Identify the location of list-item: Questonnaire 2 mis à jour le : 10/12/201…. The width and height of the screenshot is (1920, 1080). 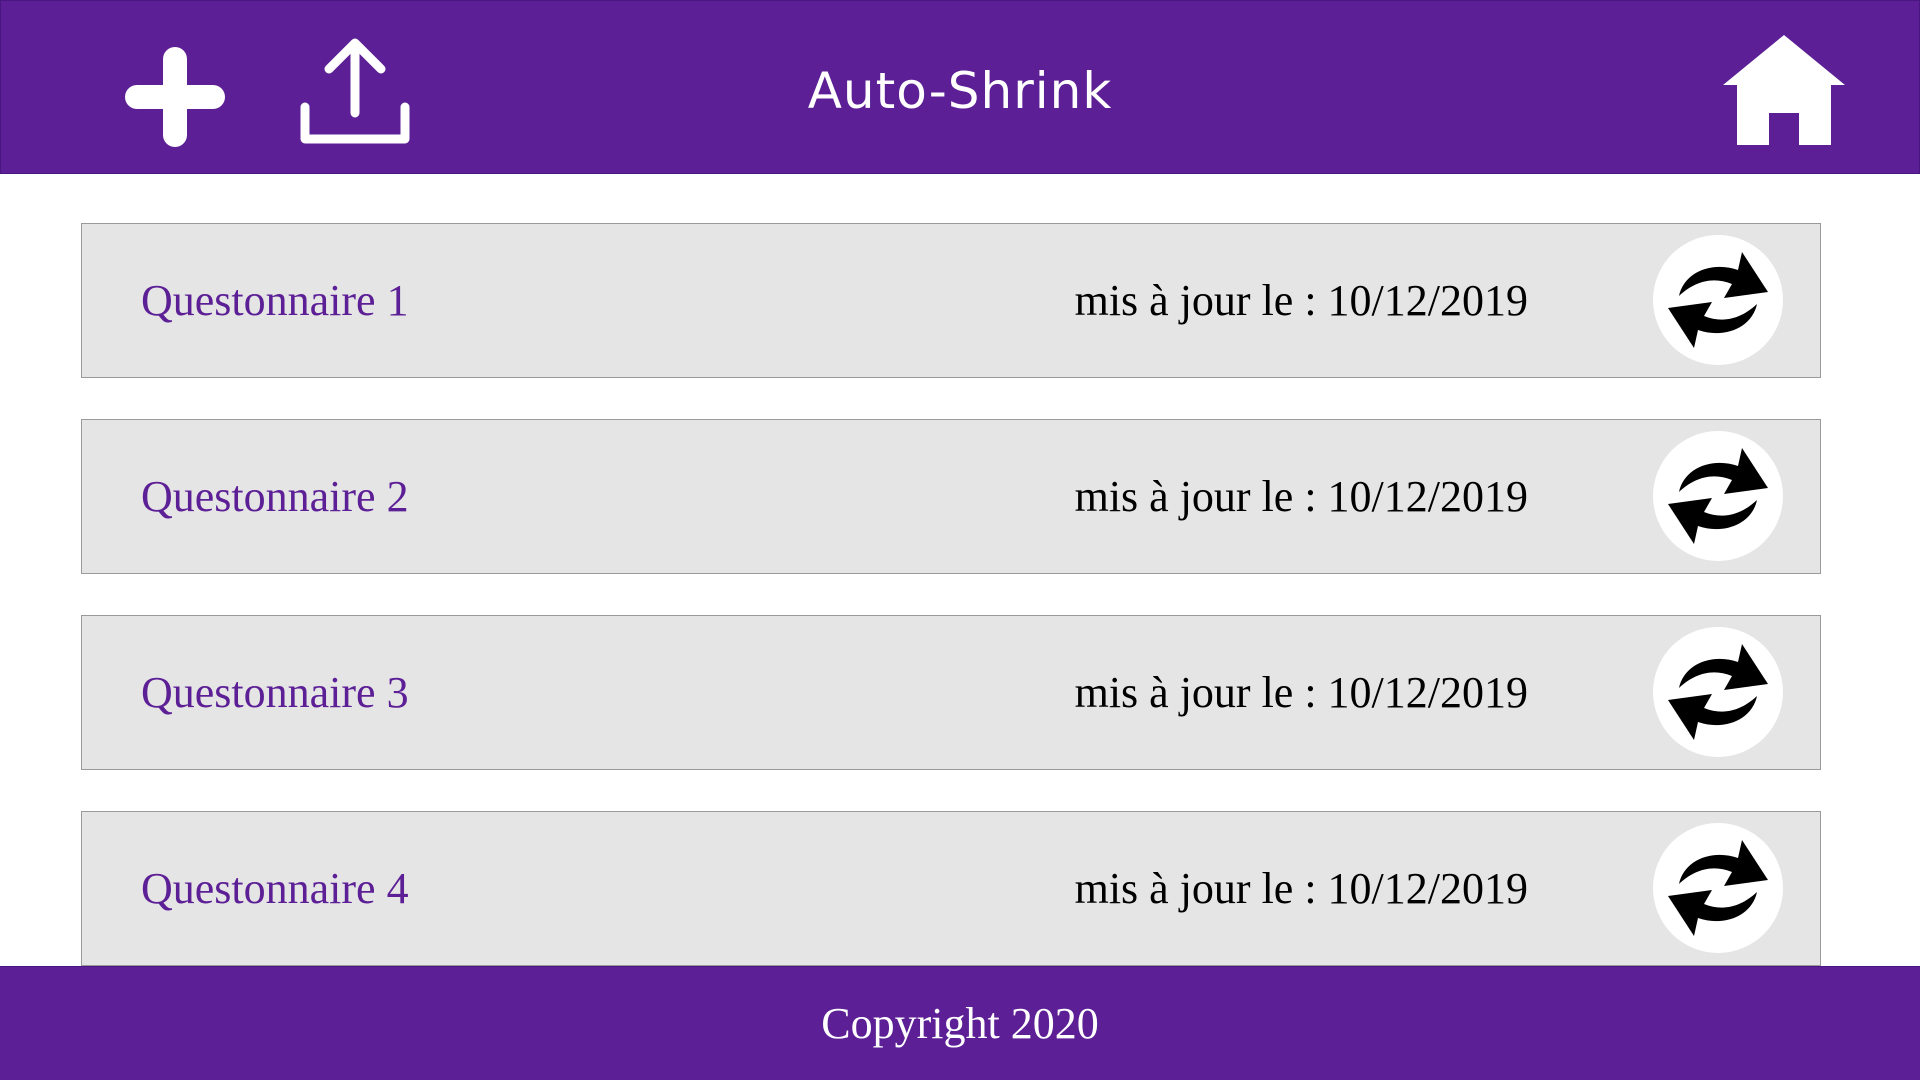
(951, 496).